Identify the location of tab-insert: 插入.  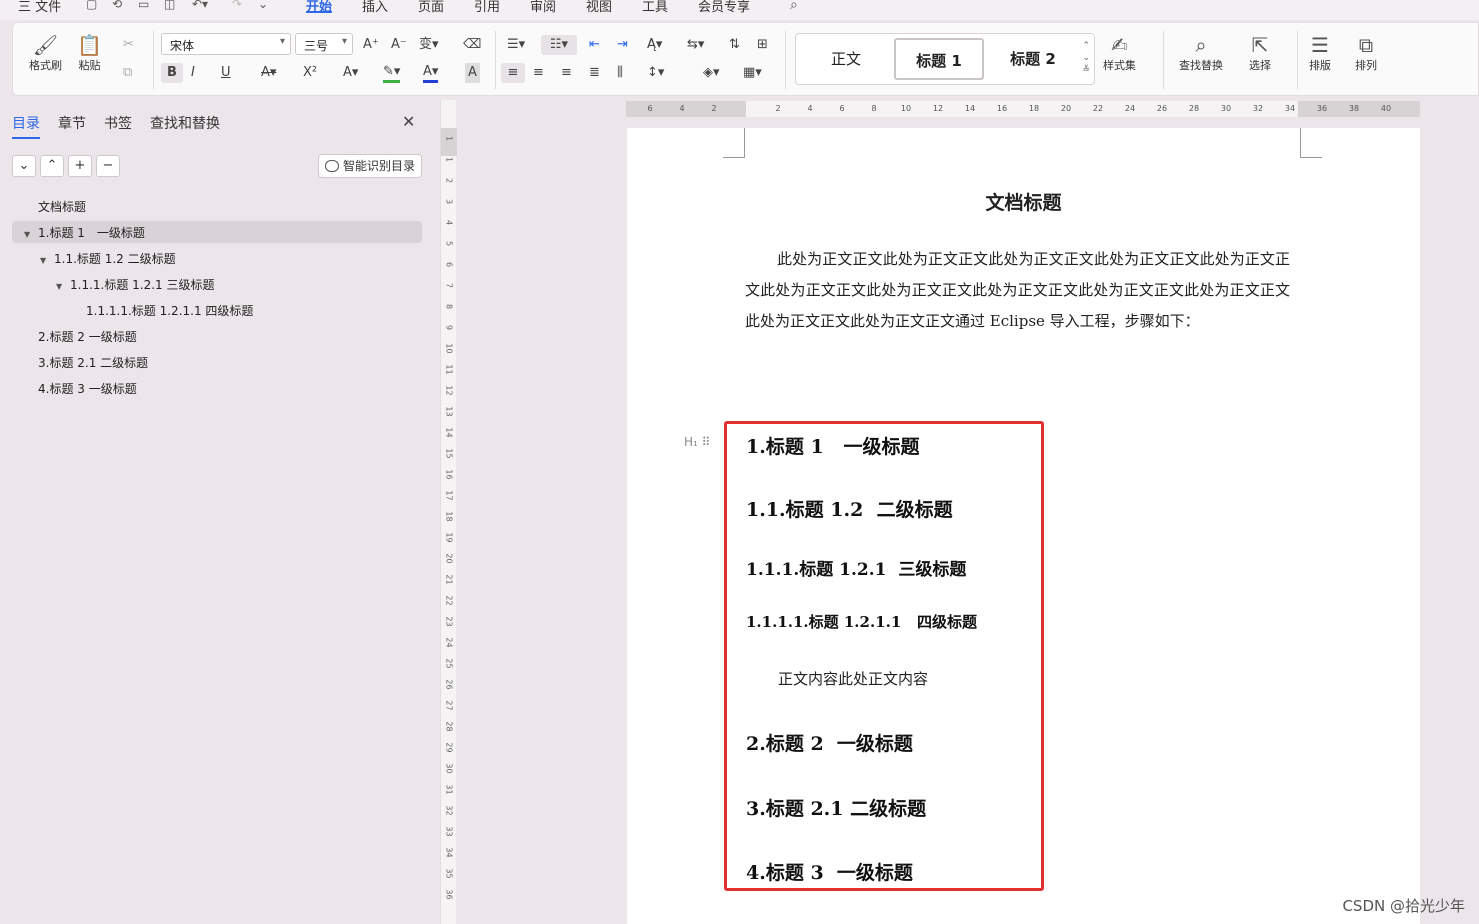
(375, 7).